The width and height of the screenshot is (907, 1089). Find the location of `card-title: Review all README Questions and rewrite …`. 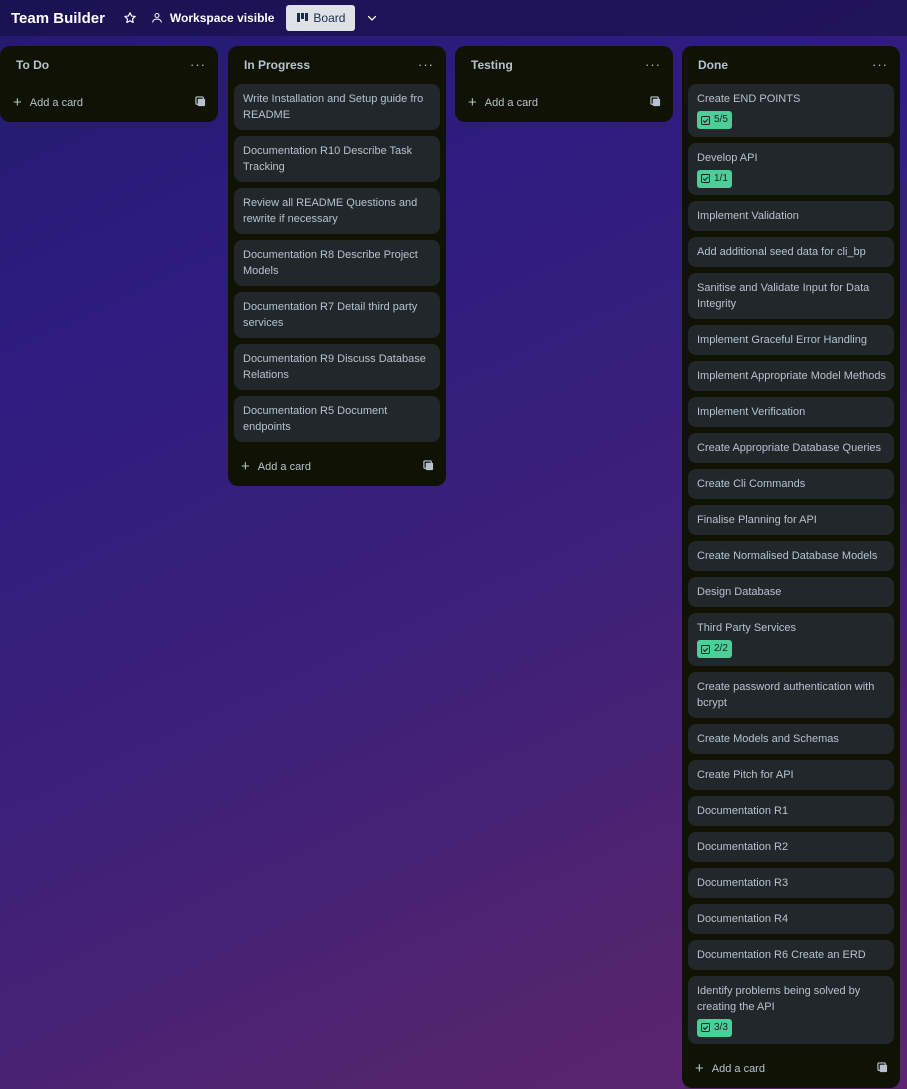

card-title: Review all README Questions and rewrite … is located at coordinates (330, 211).